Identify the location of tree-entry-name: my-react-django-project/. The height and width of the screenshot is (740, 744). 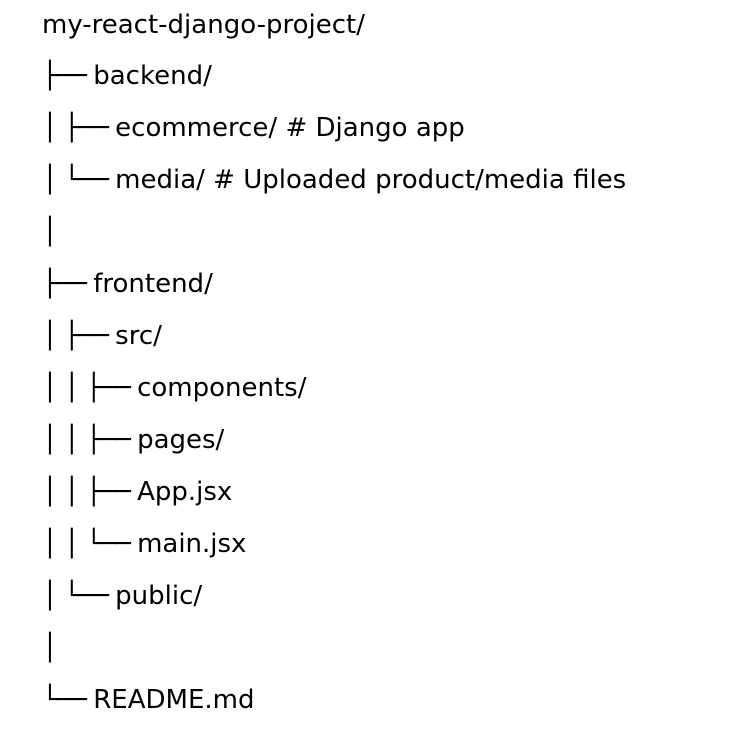
(203, 25).